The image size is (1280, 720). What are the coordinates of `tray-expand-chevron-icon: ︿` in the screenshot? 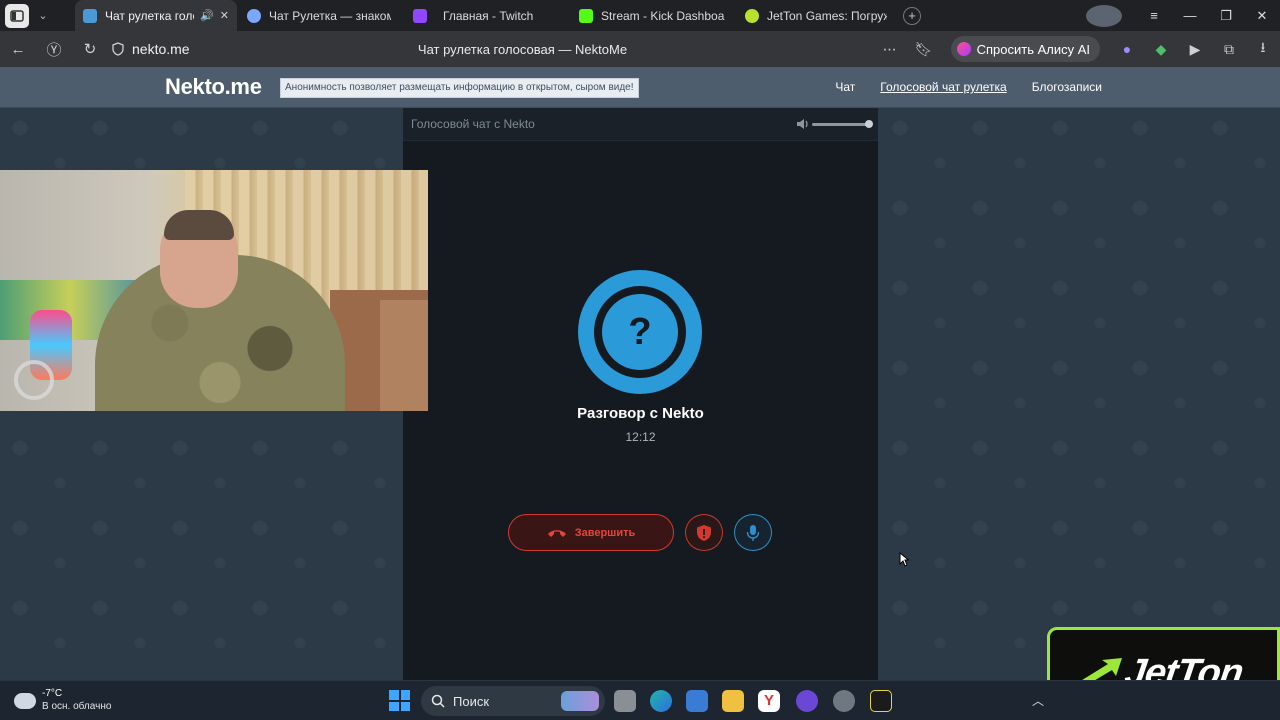 It's located at (1038, 700).